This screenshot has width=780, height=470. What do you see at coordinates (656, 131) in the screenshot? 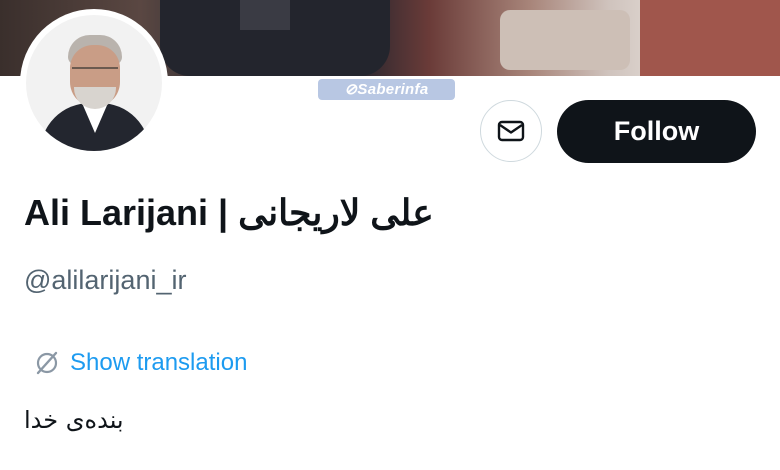
I see `follow-button: Follow` at bounding box center [656, 131].